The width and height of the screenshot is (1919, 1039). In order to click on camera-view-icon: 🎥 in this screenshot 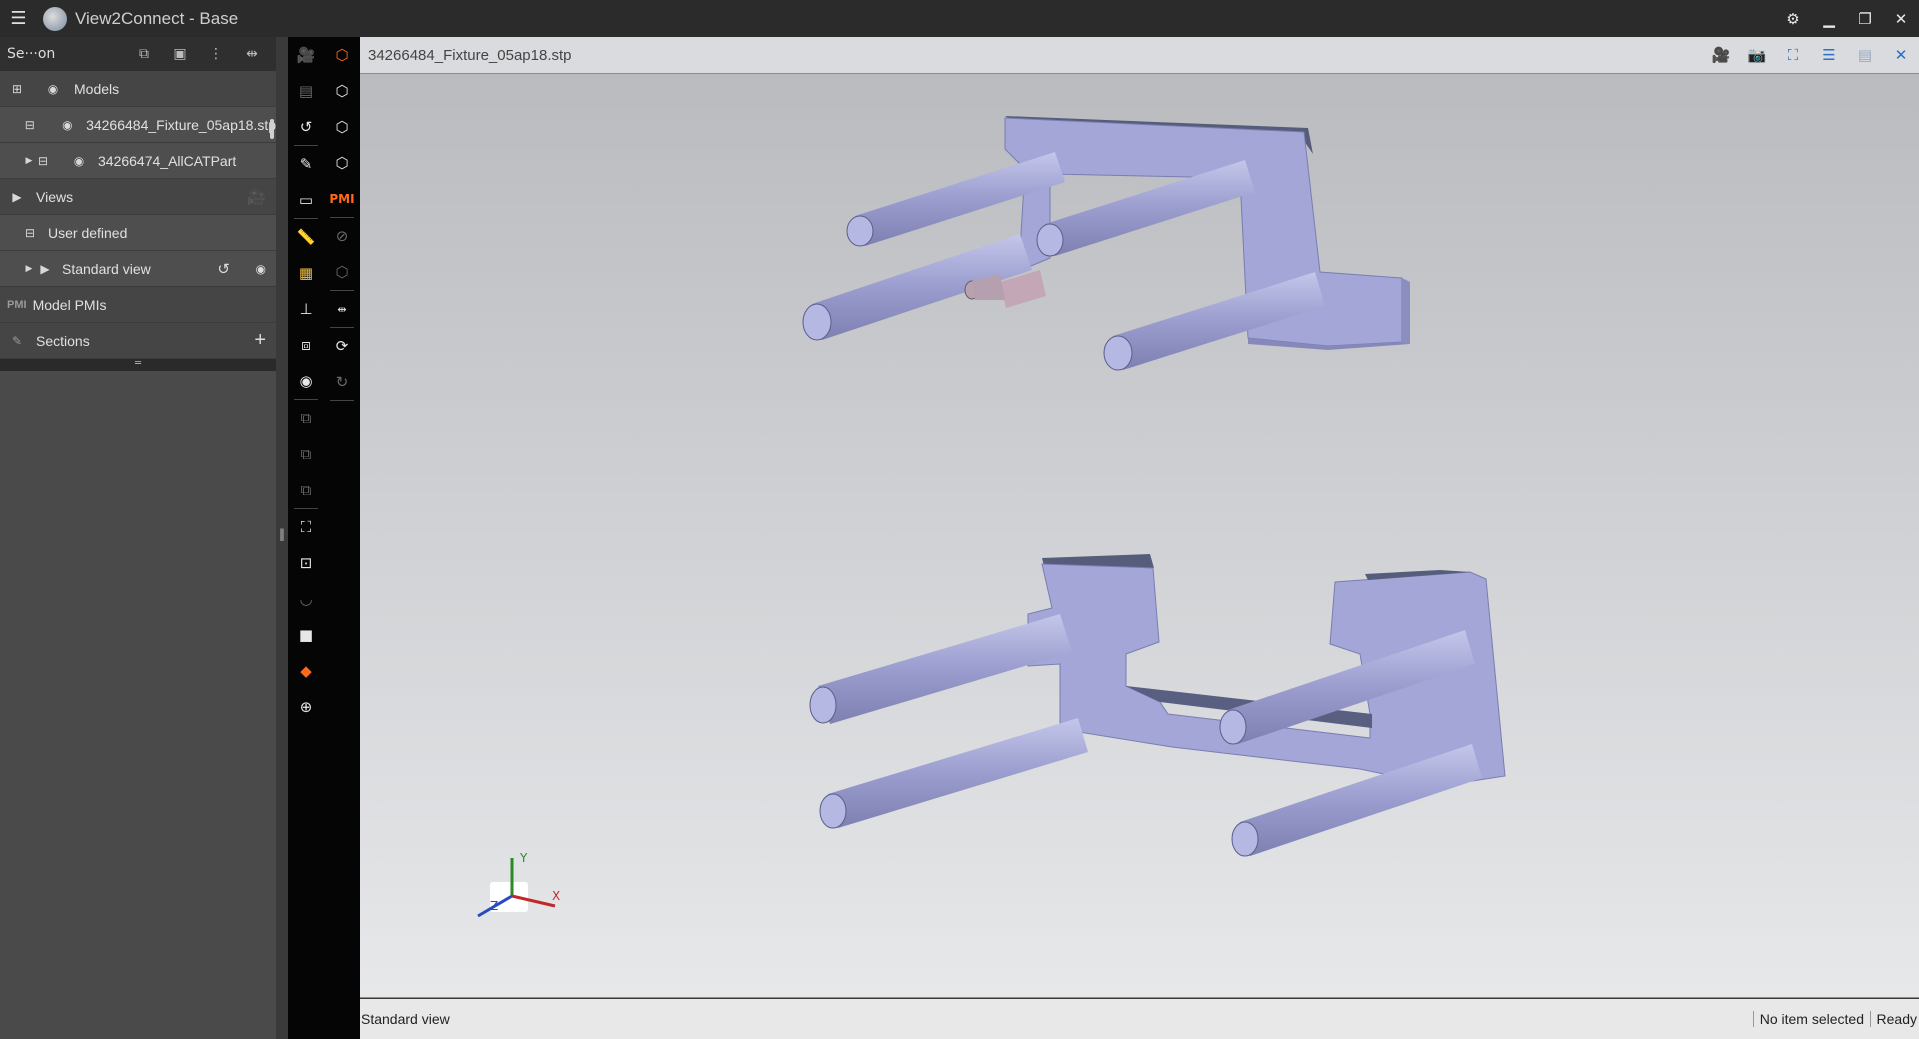, I will do `click(306, 55)`.